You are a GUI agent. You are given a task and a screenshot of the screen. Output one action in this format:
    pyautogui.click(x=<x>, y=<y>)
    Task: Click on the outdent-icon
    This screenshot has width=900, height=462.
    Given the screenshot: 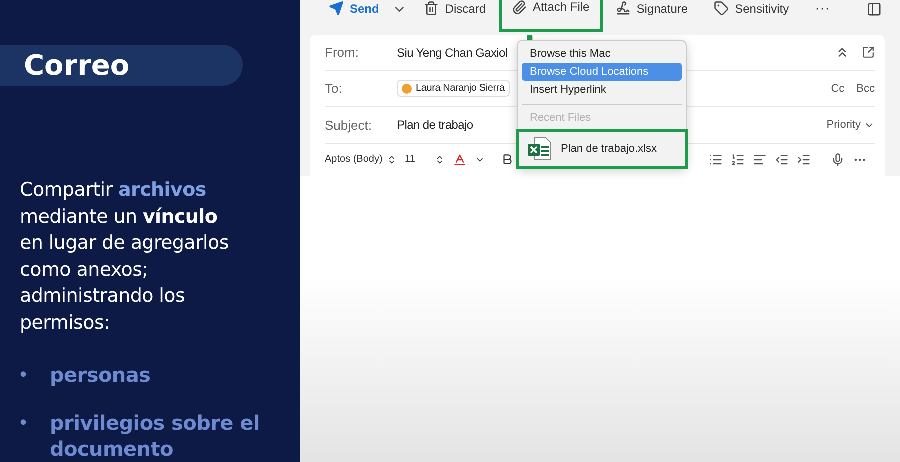 What is the action you would take?
    pyautogui.click(x=782, y=159)
    